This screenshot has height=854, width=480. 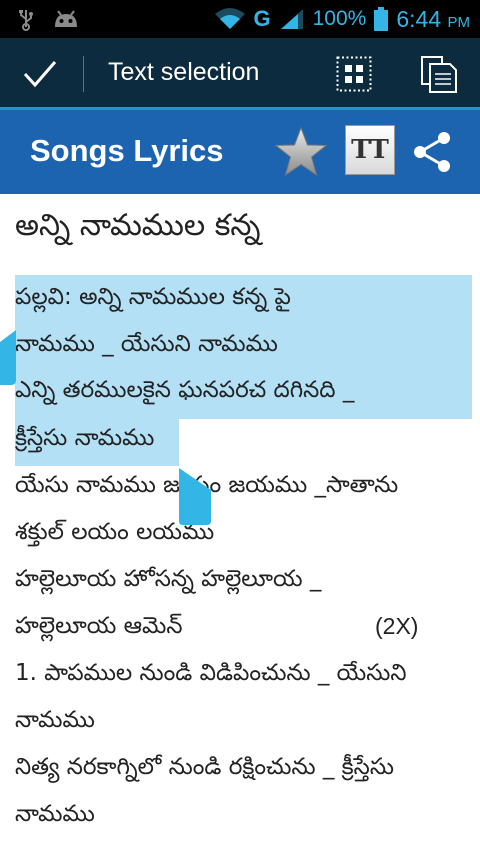 I want to click on status-bar: G 100% 6:44 PM, so click(x=240, y=19).